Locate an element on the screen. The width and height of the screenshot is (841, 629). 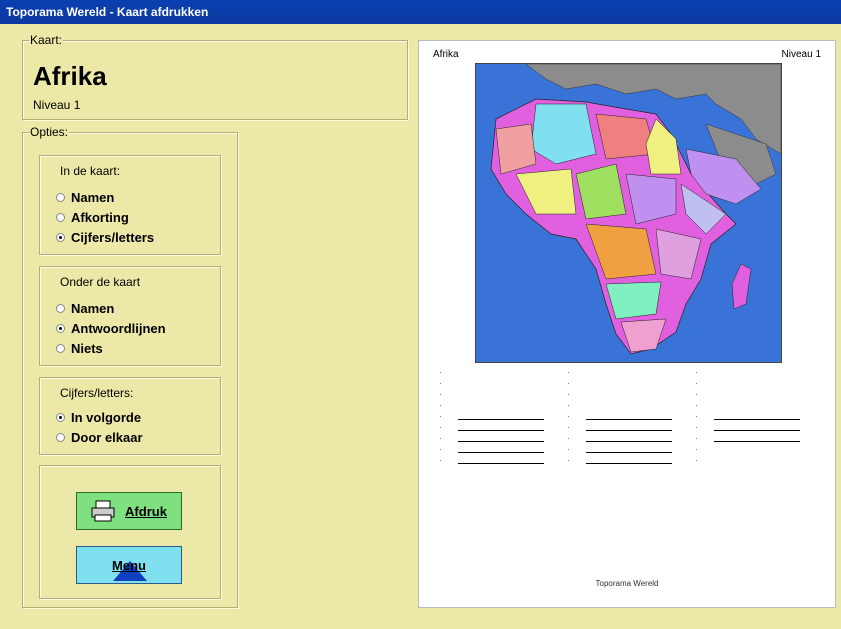
preview-footer: Toporama Wereld is located at coordinates (627, 583).